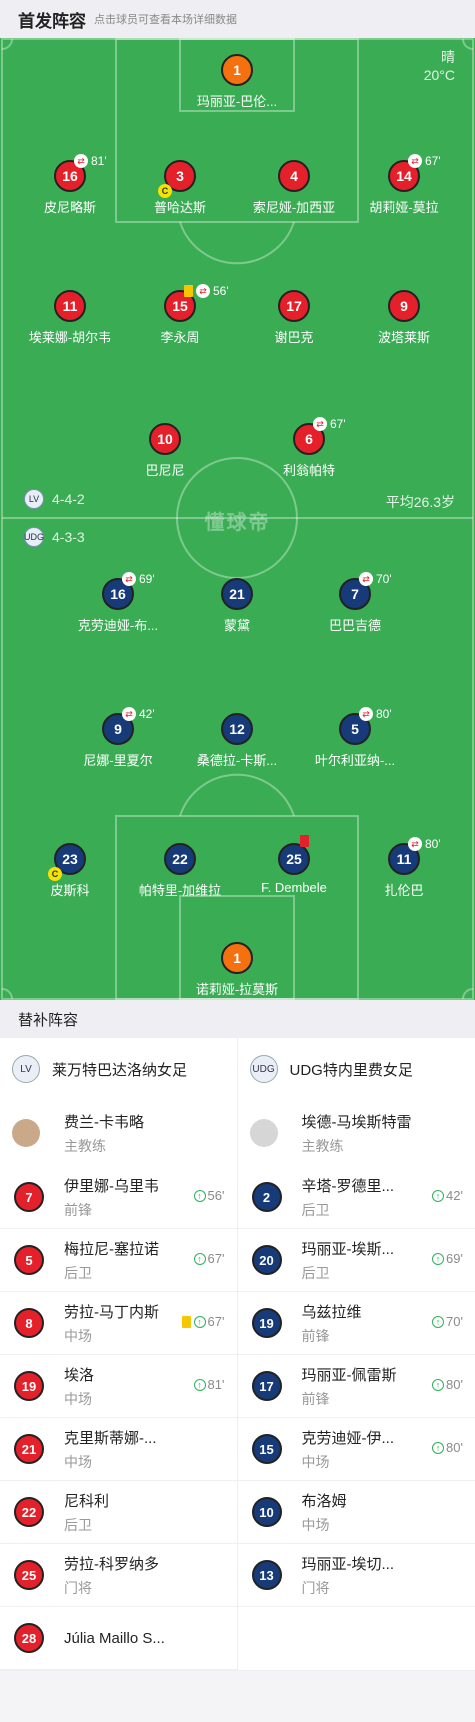  I want to click on lineup-header: 首发阵容 点击球员可查看本场详细数据, so click(237, 19).